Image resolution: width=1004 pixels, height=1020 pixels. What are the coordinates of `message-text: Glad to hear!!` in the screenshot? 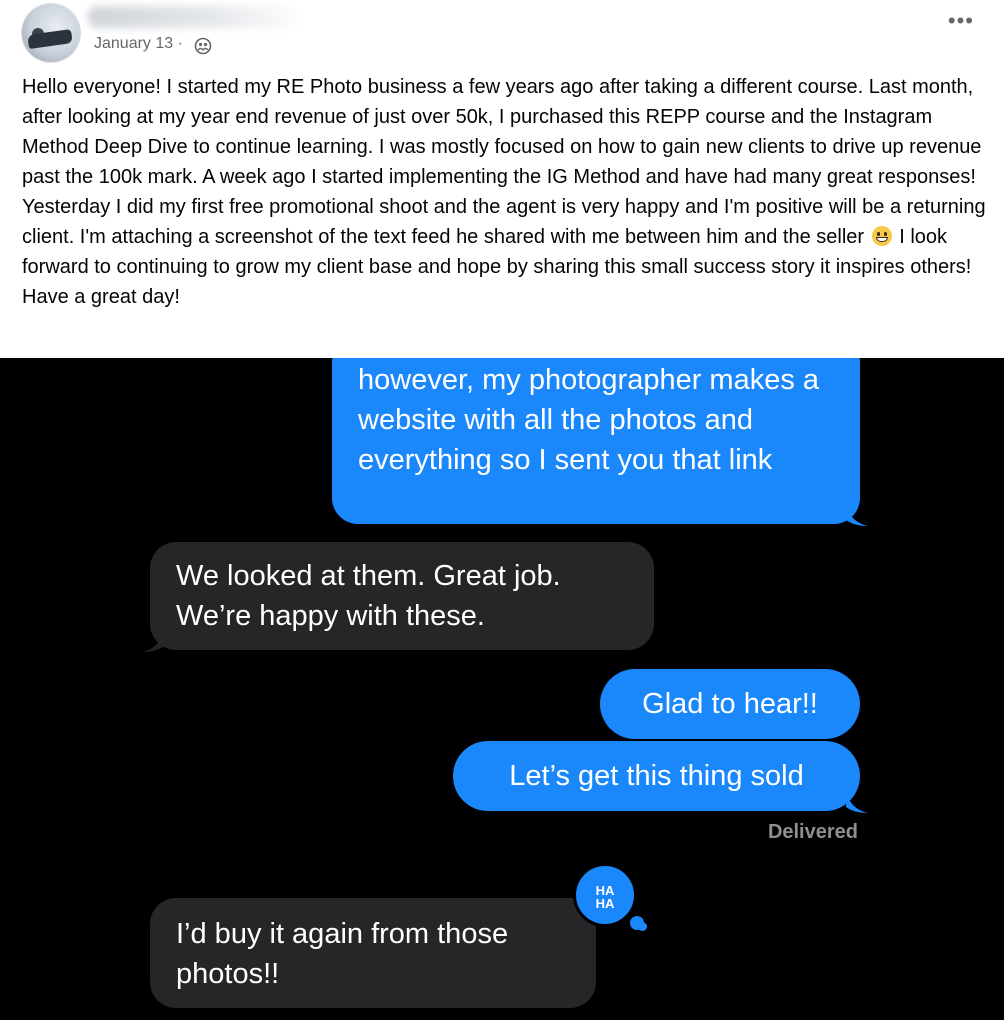 It's located at (730, 704).